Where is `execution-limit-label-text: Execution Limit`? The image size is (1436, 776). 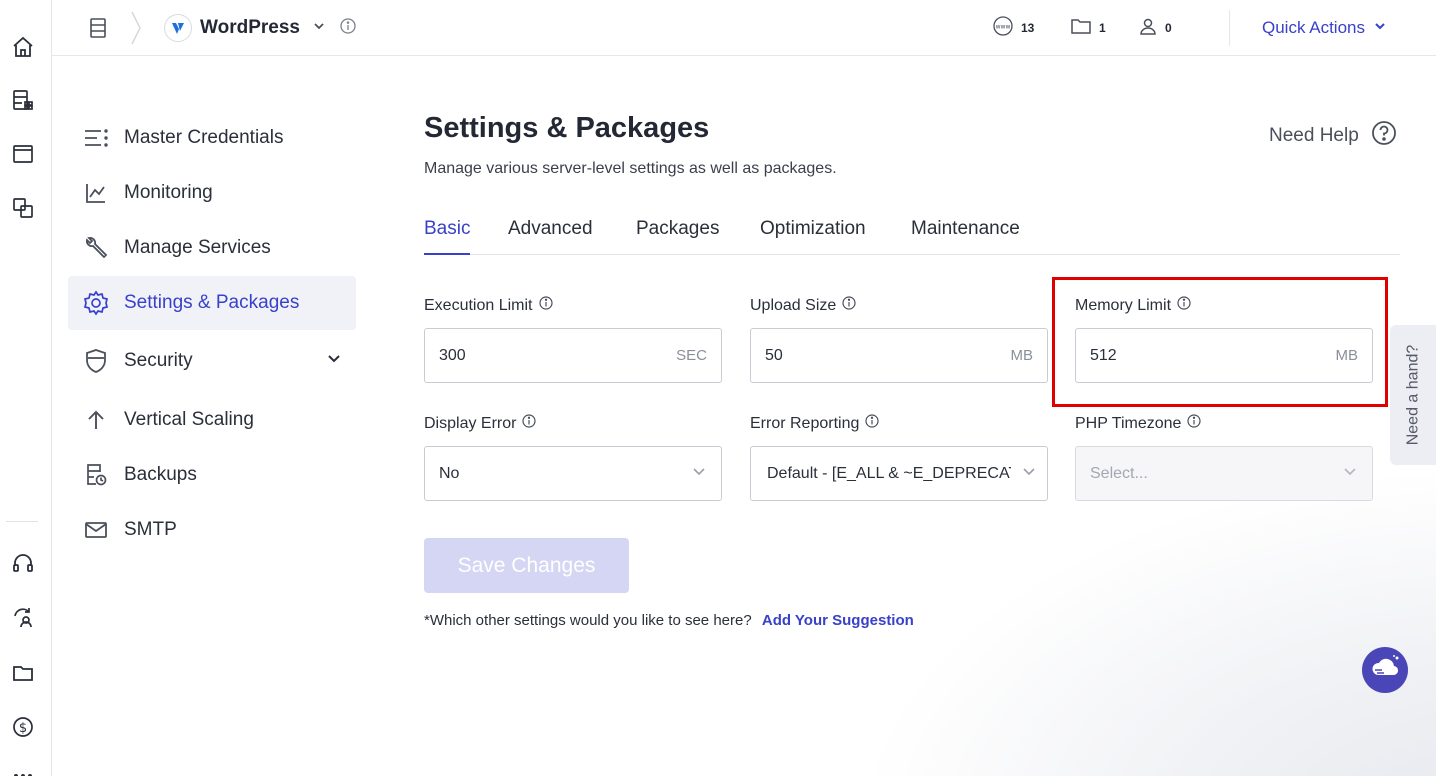 execution-limit-label-text: Execution Limit is located at coordinates (478, 305).